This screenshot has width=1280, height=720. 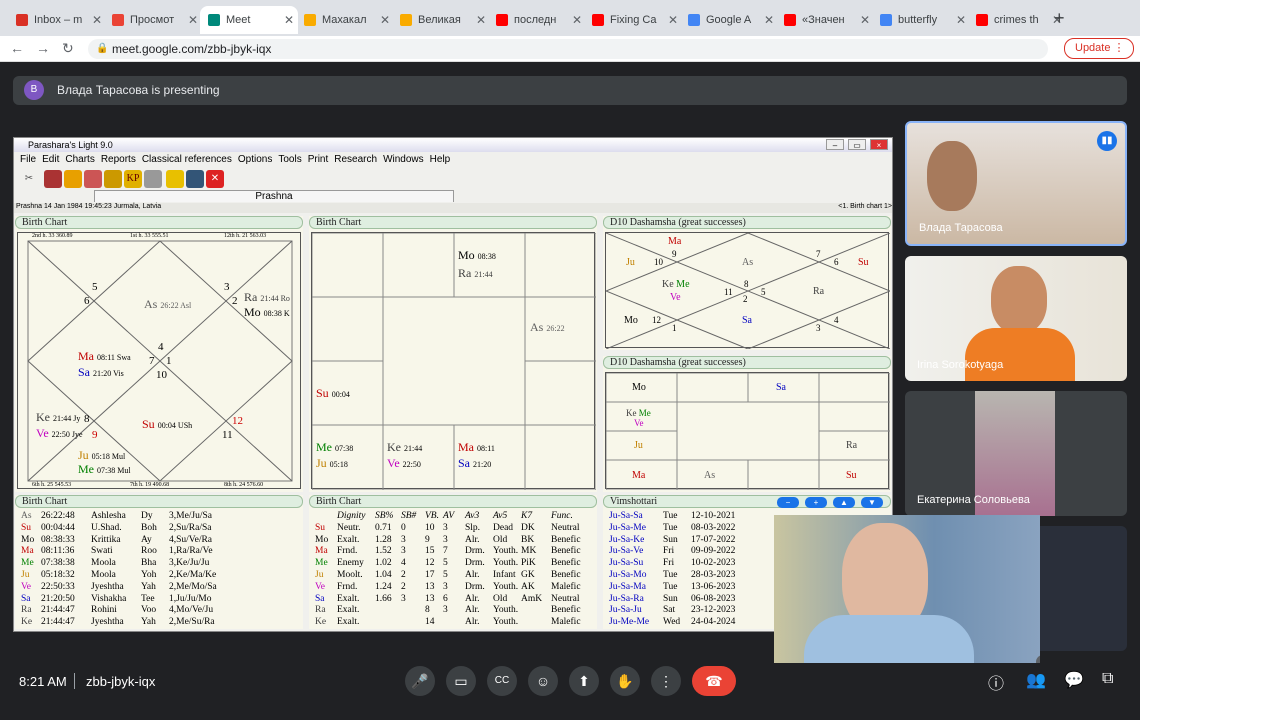 I want to click on table-cell: Malefic, so click(x=566, y=586).